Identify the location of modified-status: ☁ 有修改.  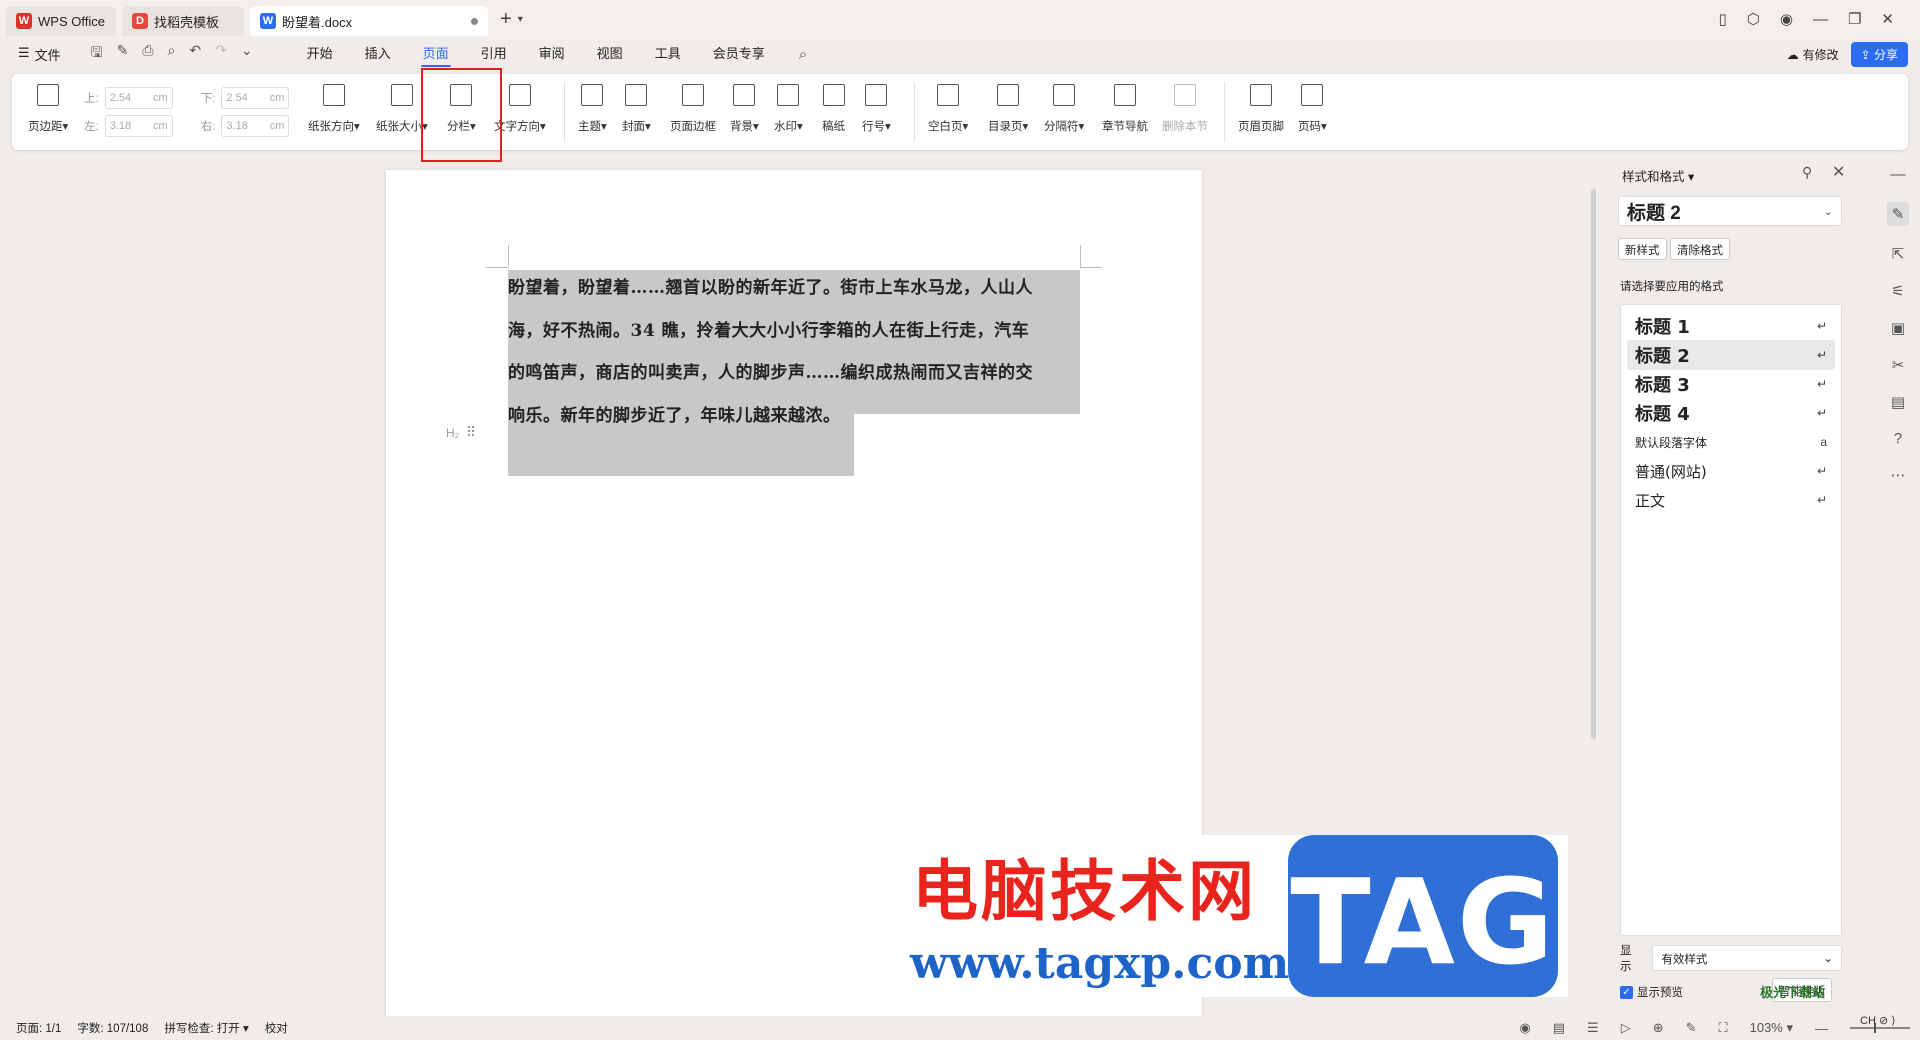
(1813, 54).